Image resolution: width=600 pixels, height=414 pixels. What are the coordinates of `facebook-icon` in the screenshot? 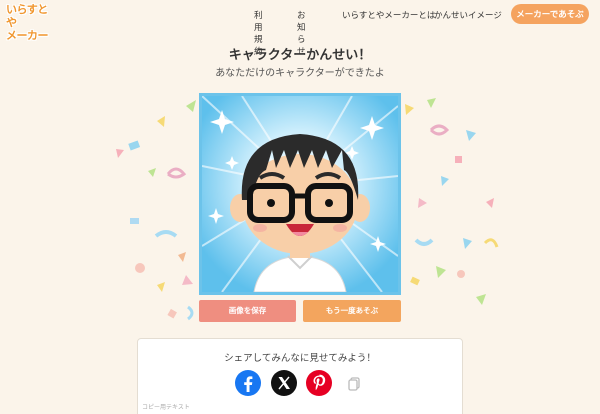 It's located at (248, 384).